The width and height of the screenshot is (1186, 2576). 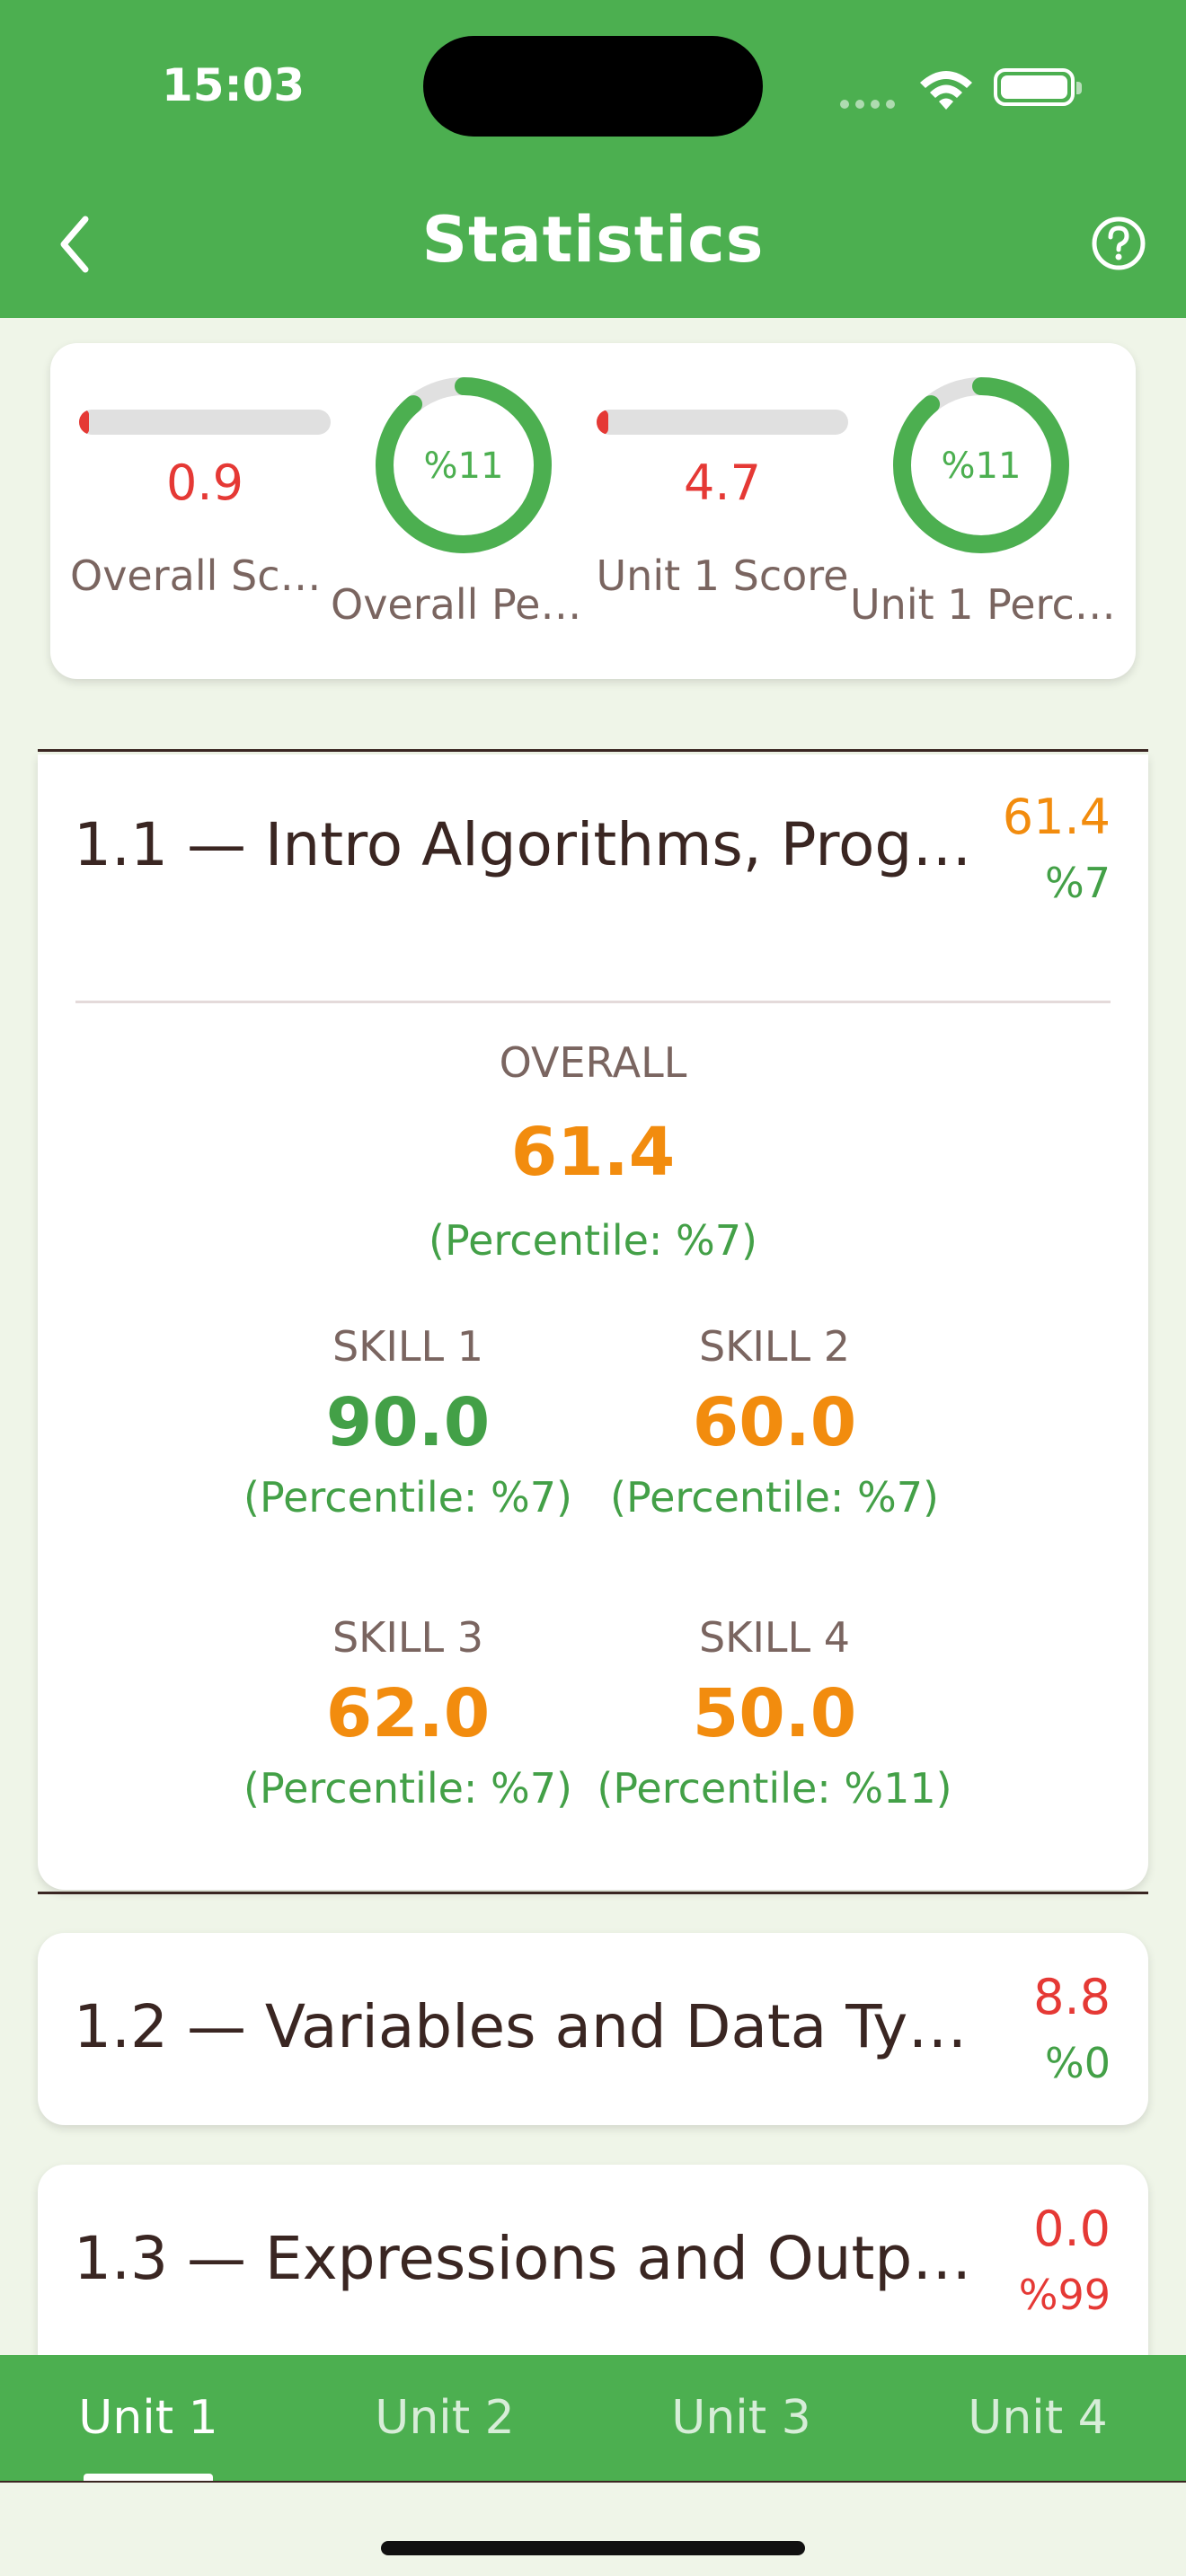 I want to click on section-divider, so click(x=593, y=1002).